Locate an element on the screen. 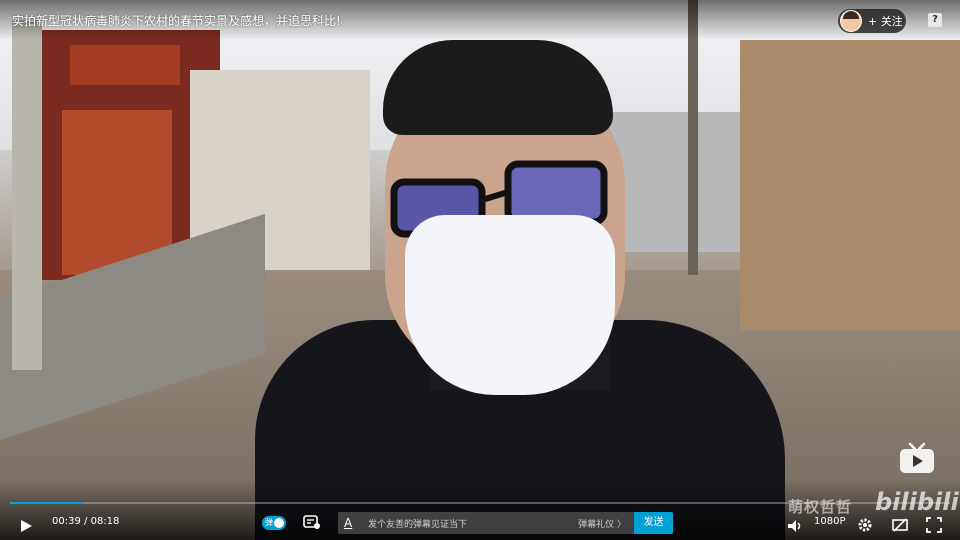  current-time: 00:39 is located at coordinates (66, 521).